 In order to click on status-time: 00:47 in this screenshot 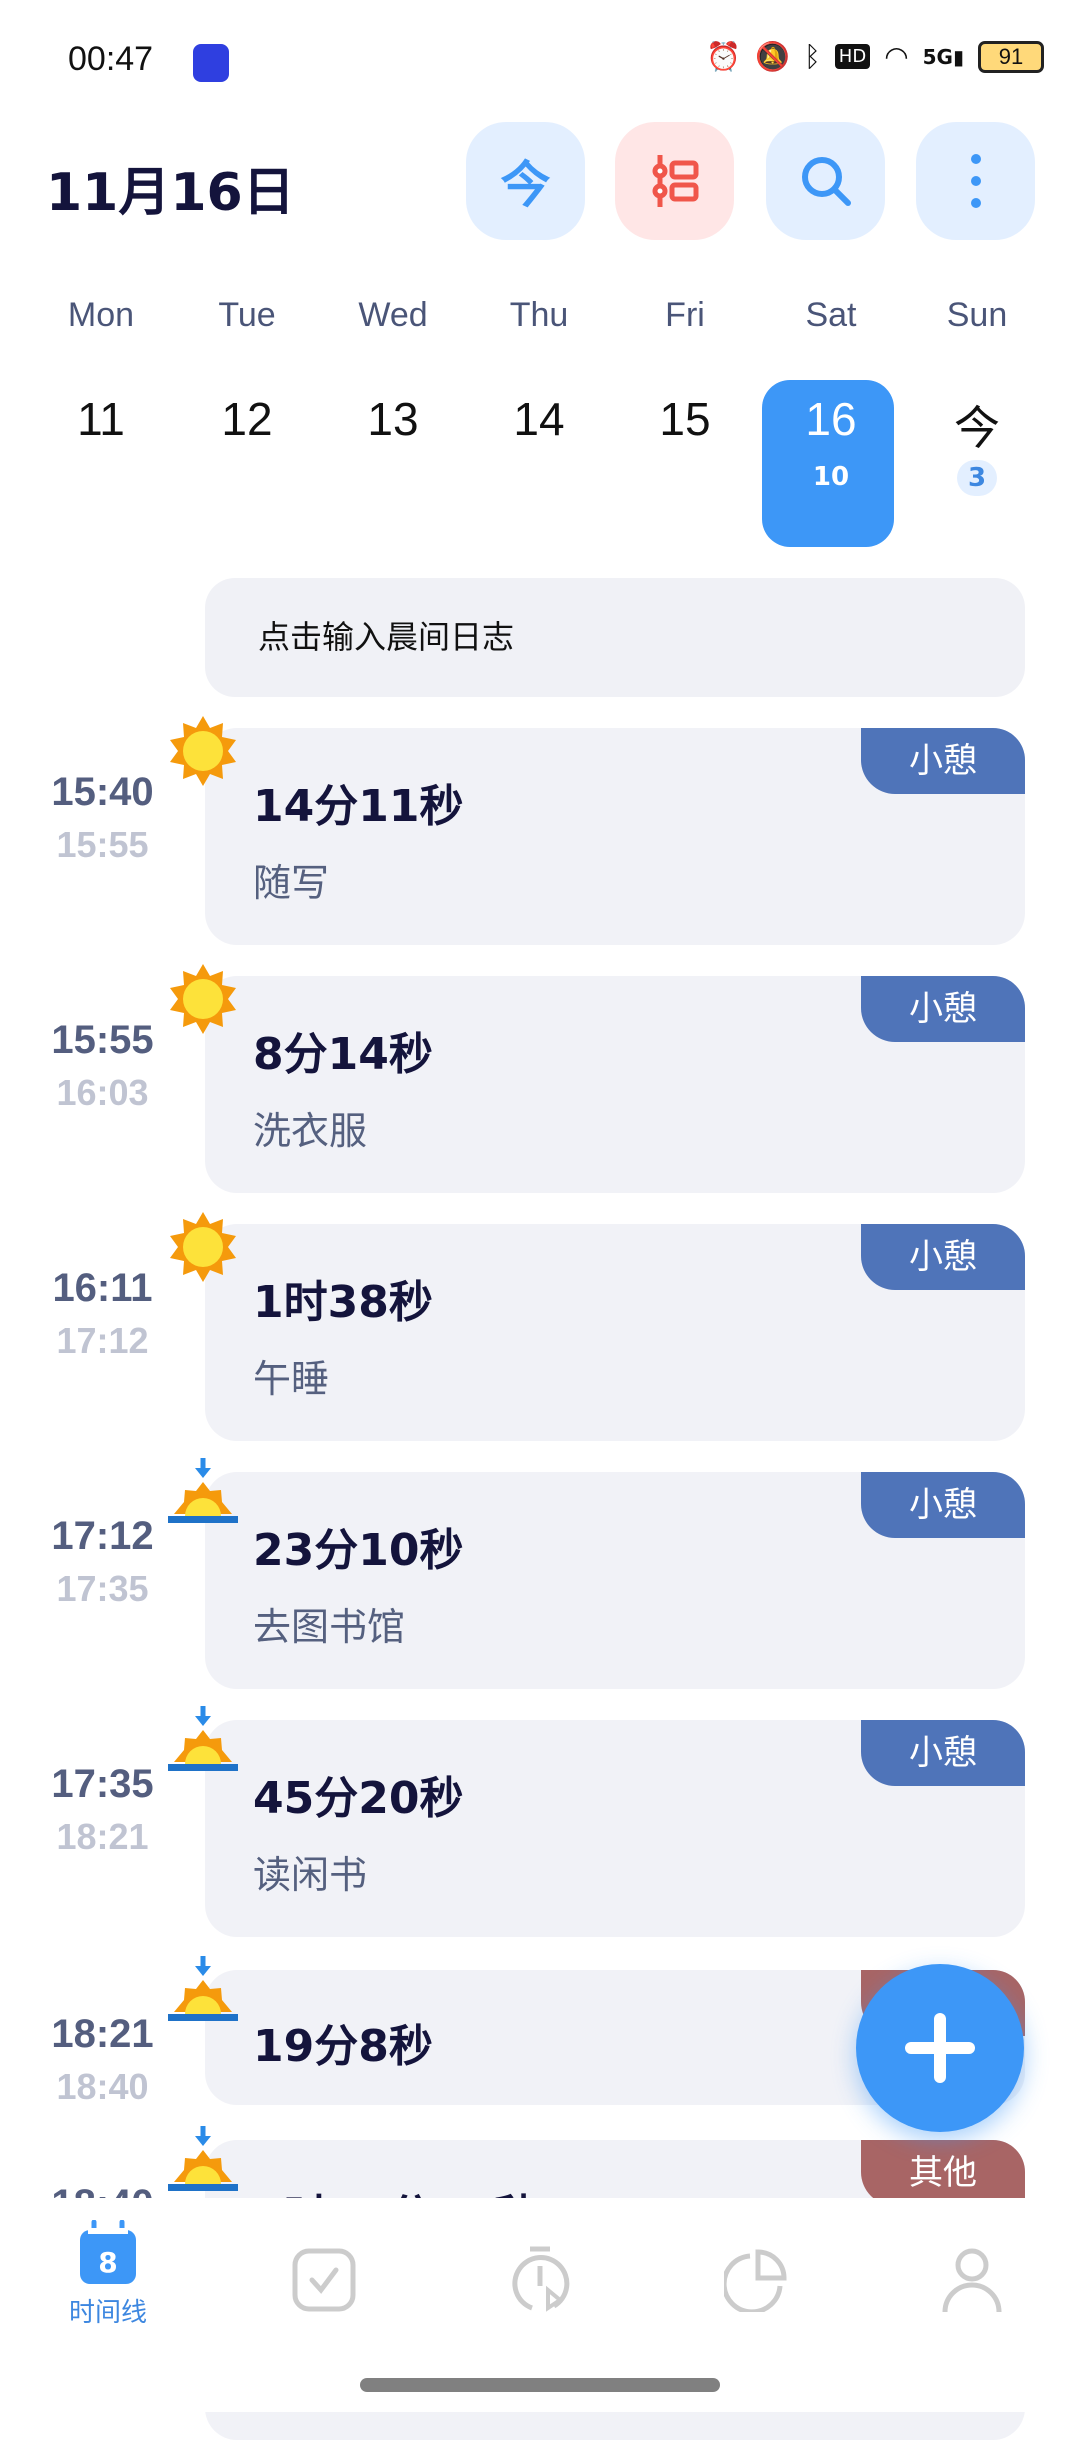, I will do `click(111, 59)`.